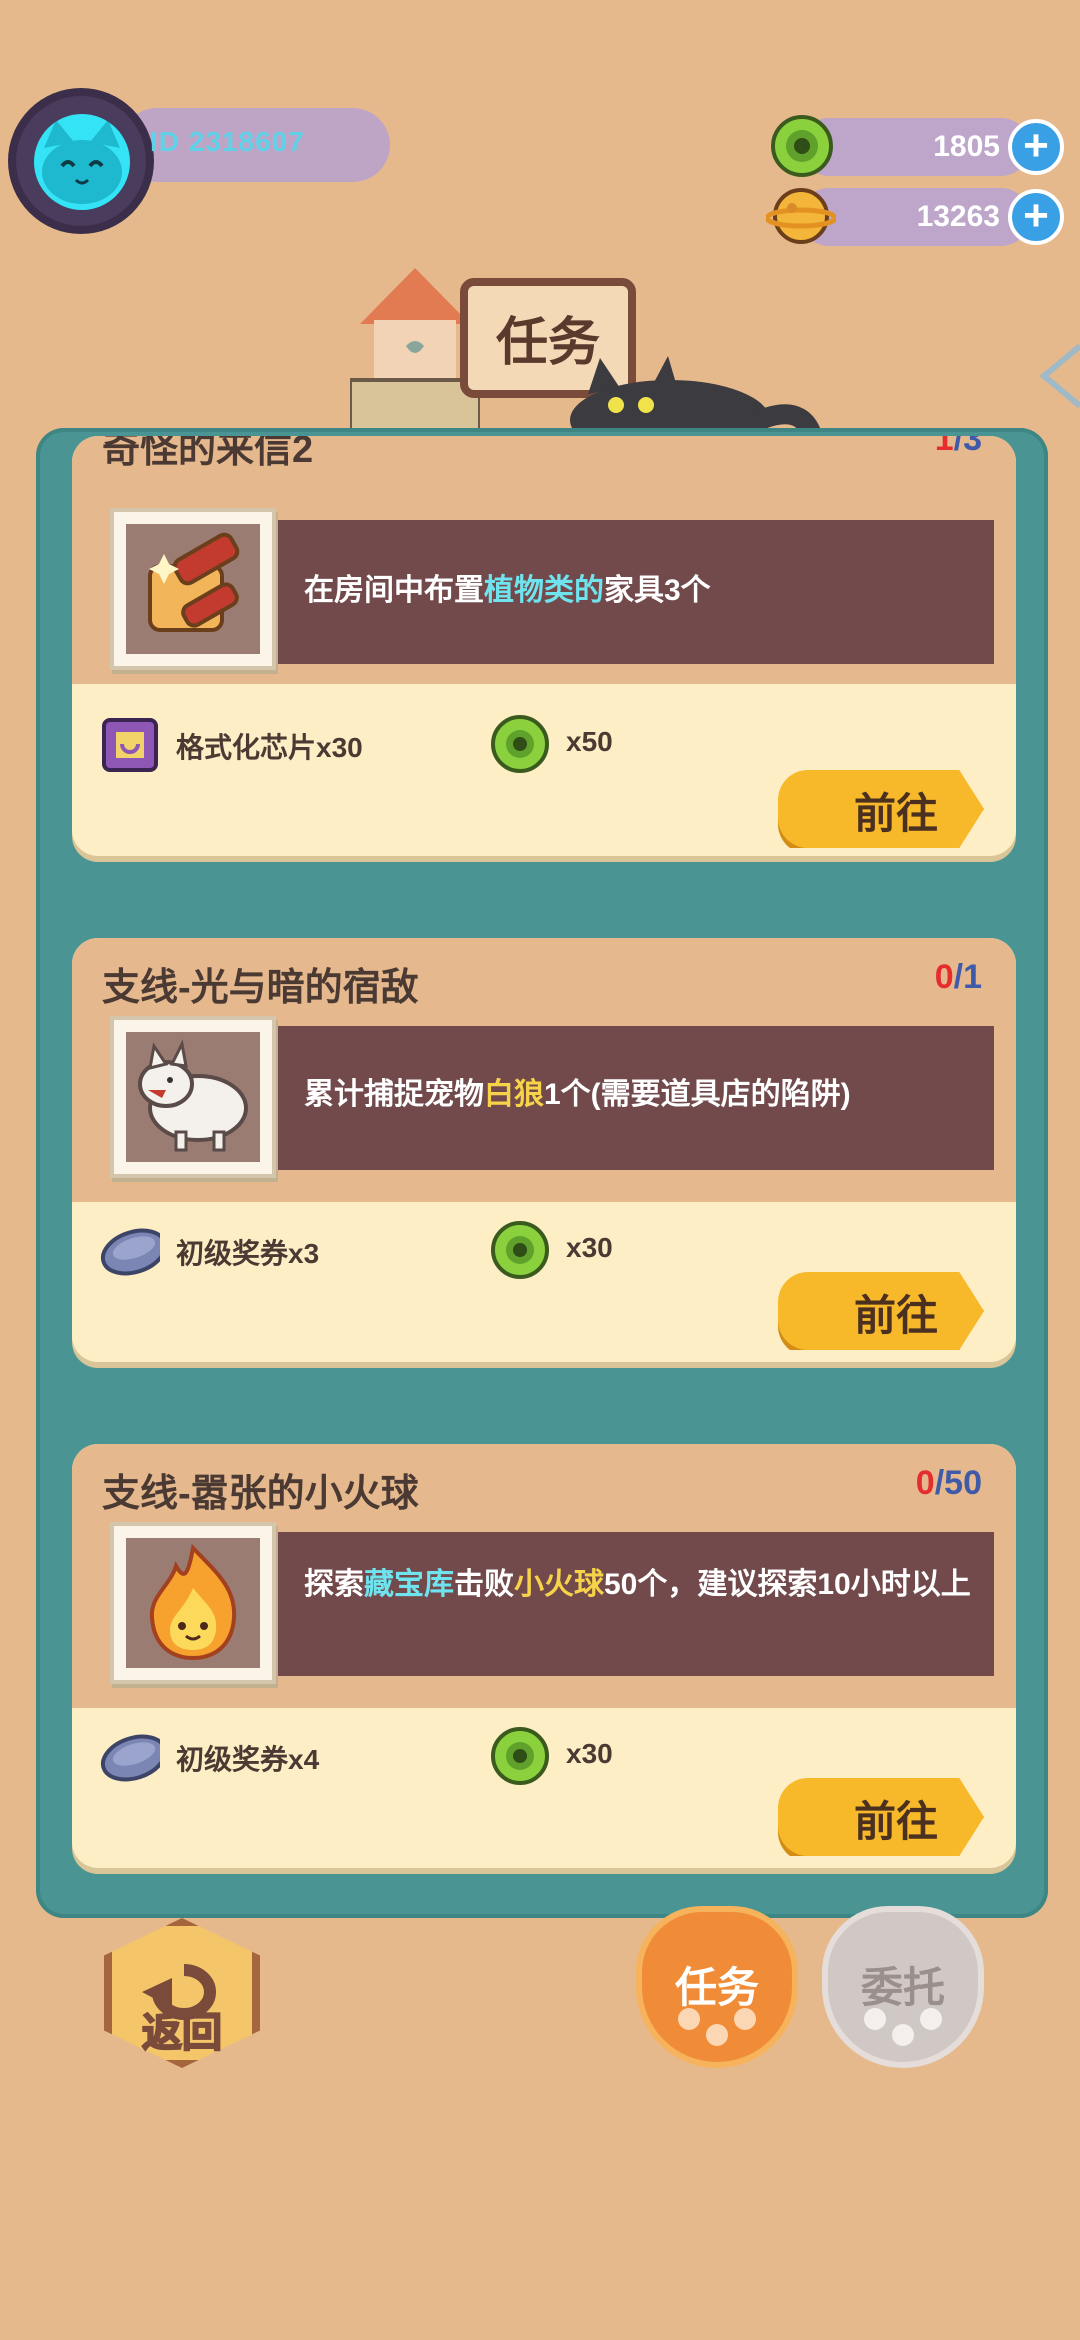 Image resolution: width=1080 pixels, height=2340 pixels. I want to click on avatar, so click(82, 162).